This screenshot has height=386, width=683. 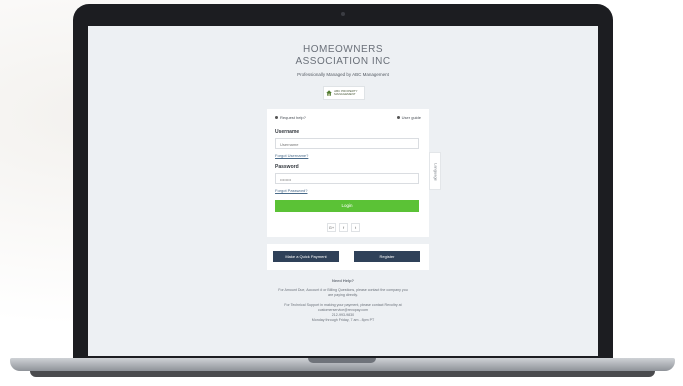 What do you see at coordinates (398, 118) in the screenshot?
I see `book-icon` at bounding box center [398, 118].